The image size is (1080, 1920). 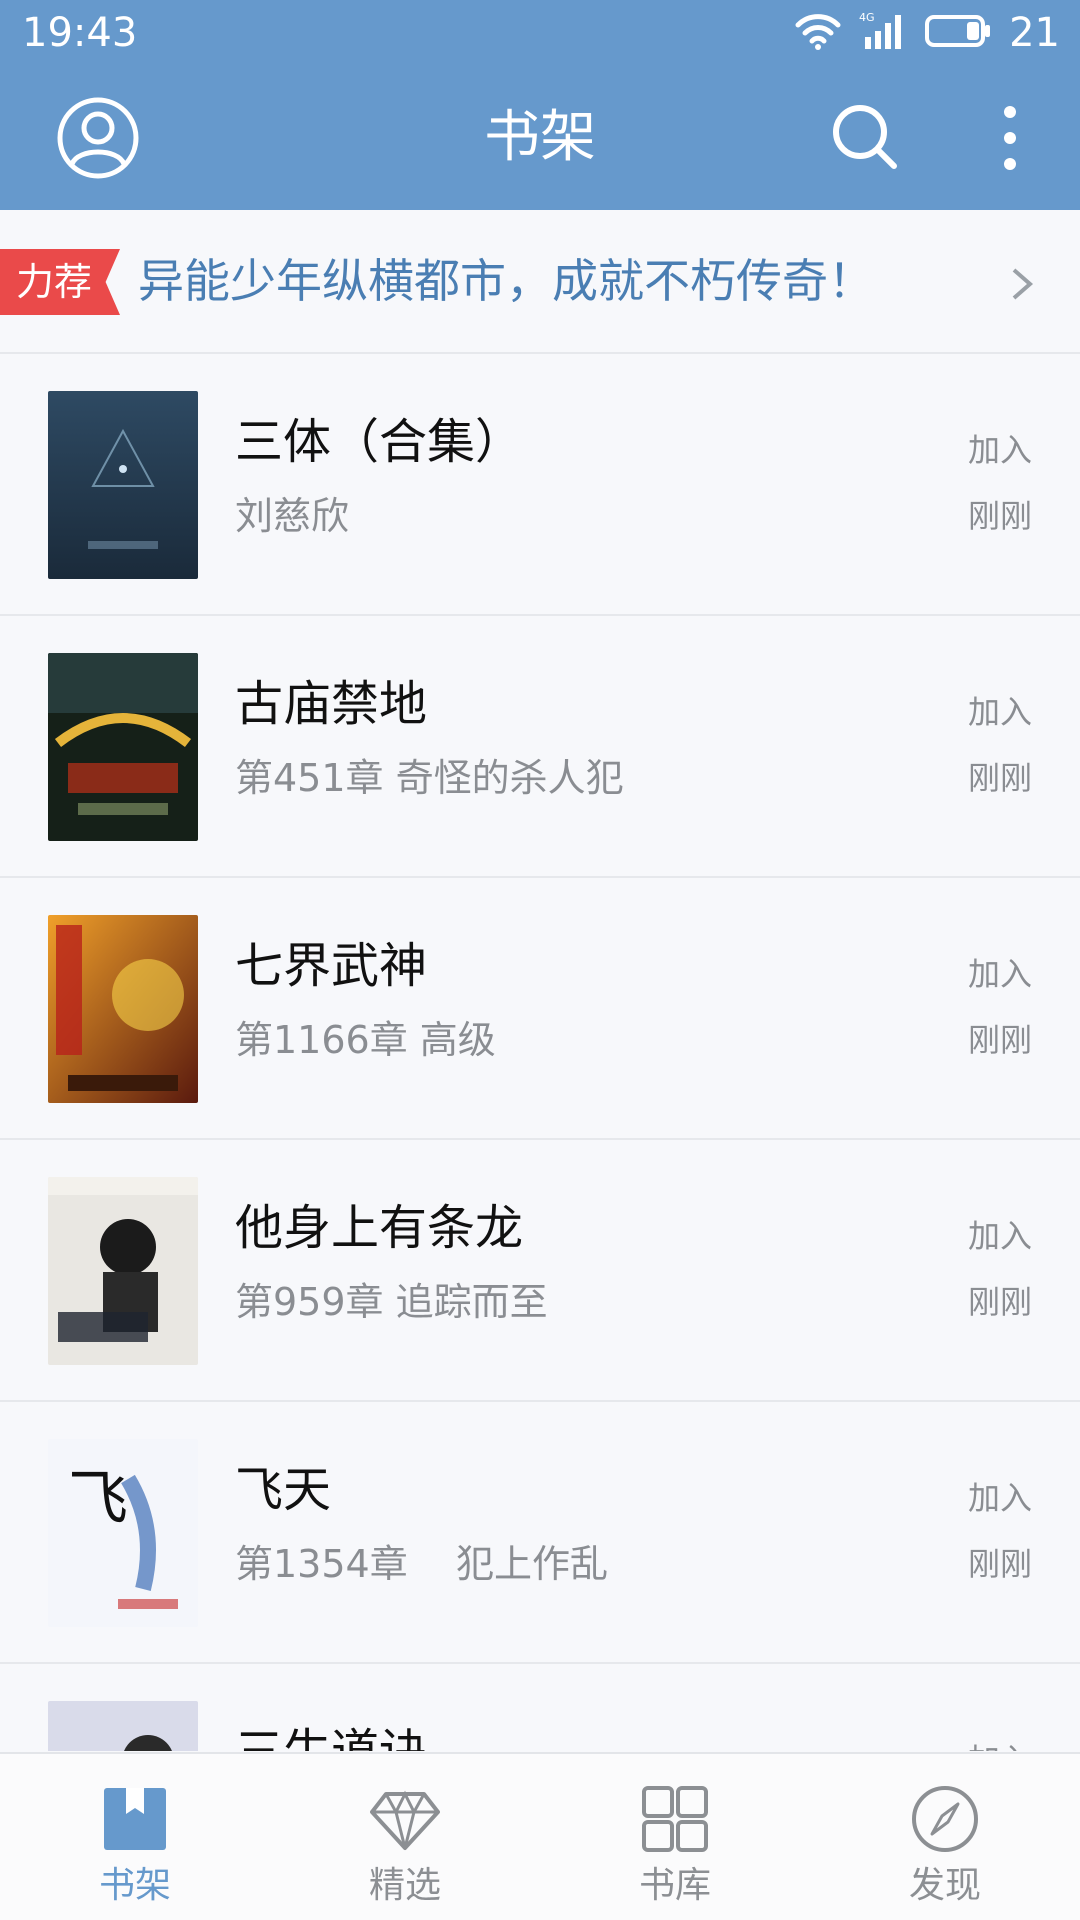 I want to click on book-item: 古庙禁地 第451章 奇怪的杀人犯 加入 刚刚, so click(x=540, y=747).